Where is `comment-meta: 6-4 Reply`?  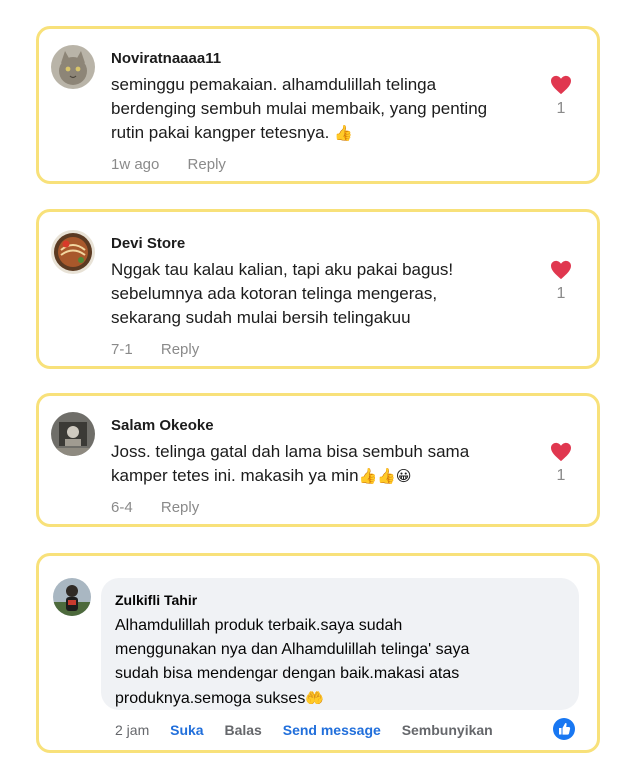 comment-meta: 6-4 Reply is located at coordinates (324, 508).